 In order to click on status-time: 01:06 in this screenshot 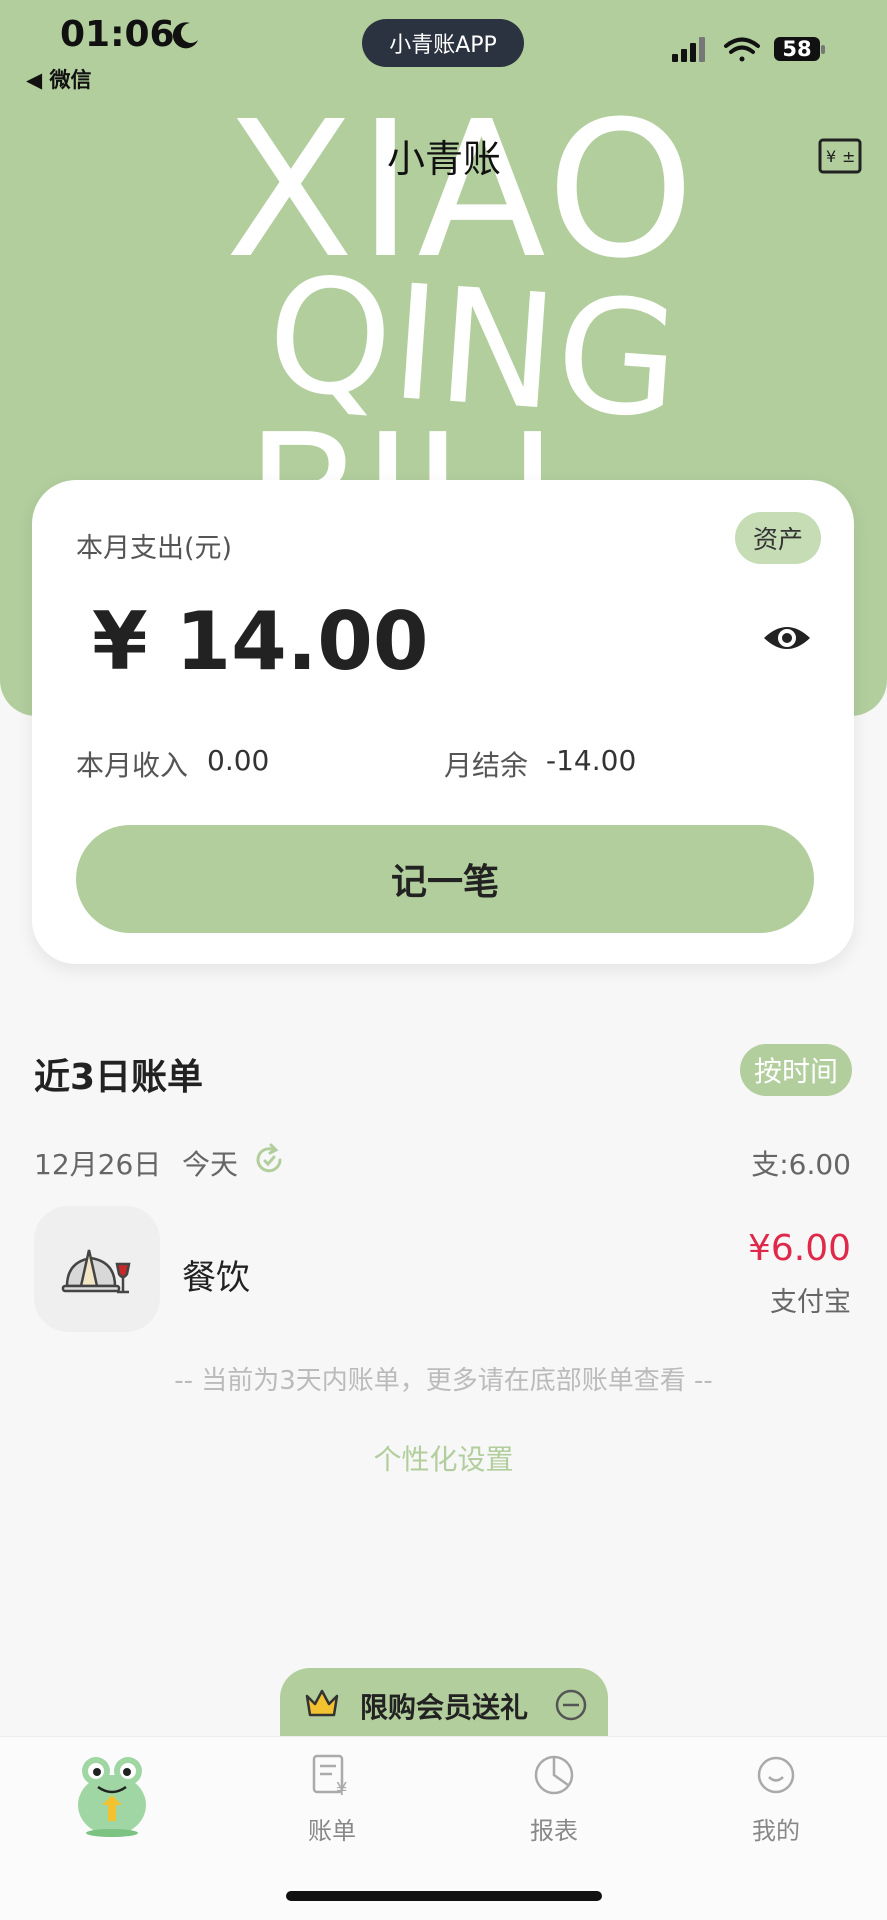, I will do `click(117, 34)`.